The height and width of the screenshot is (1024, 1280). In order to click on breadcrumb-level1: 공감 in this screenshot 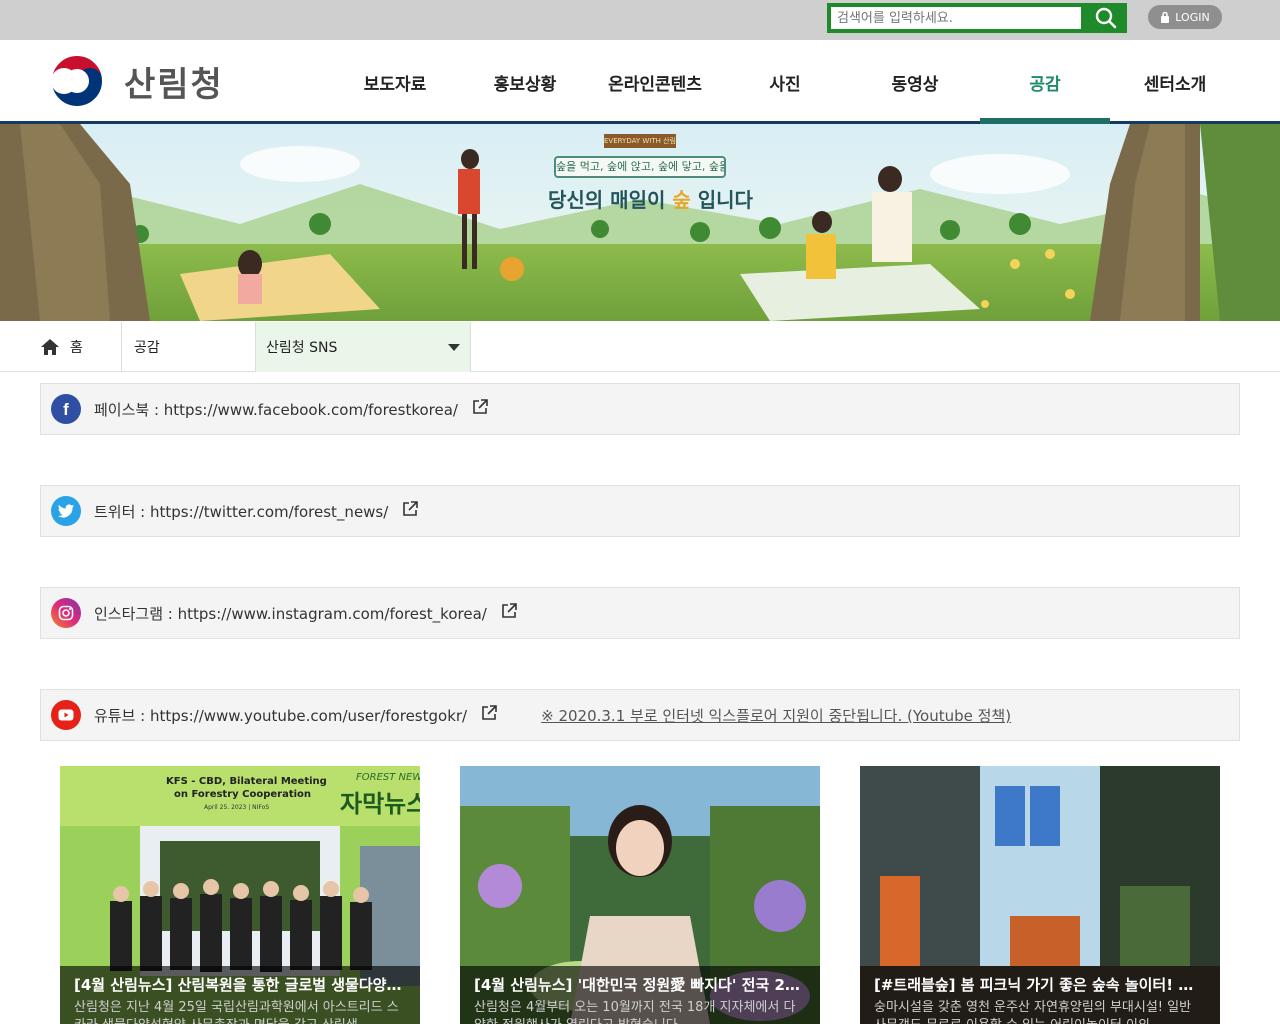, I will do `click(189, 347)`.